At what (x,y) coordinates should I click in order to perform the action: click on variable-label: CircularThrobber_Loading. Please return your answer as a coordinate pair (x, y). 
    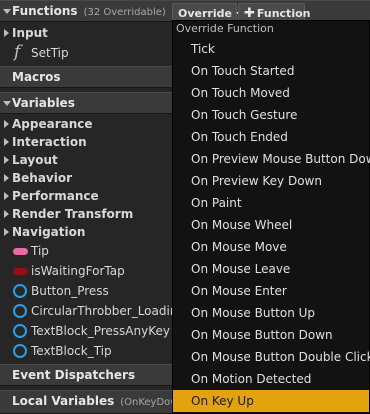
    Looking at the image, I should click on (108, 311).